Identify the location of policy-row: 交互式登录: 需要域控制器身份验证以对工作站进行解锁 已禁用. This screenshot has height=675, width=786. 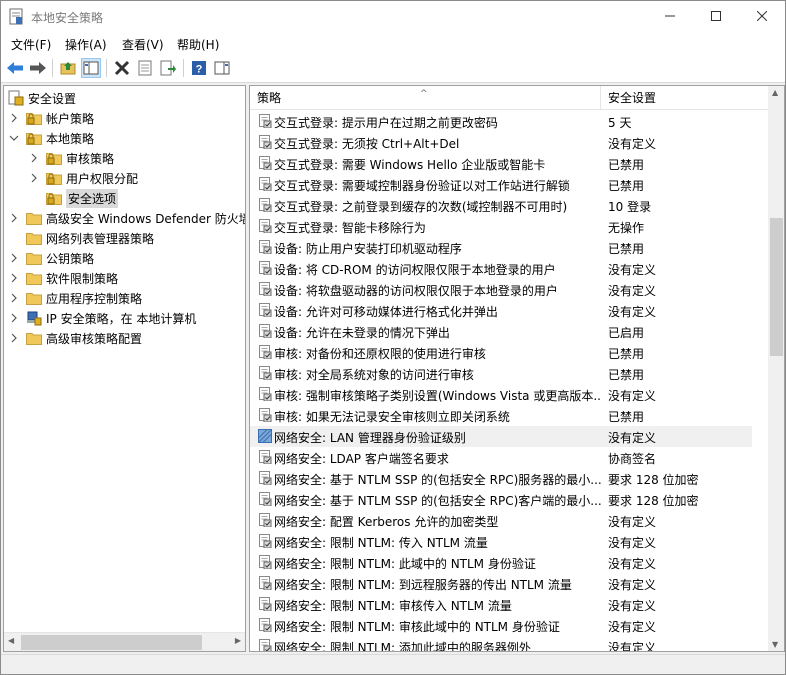
(501, 184).